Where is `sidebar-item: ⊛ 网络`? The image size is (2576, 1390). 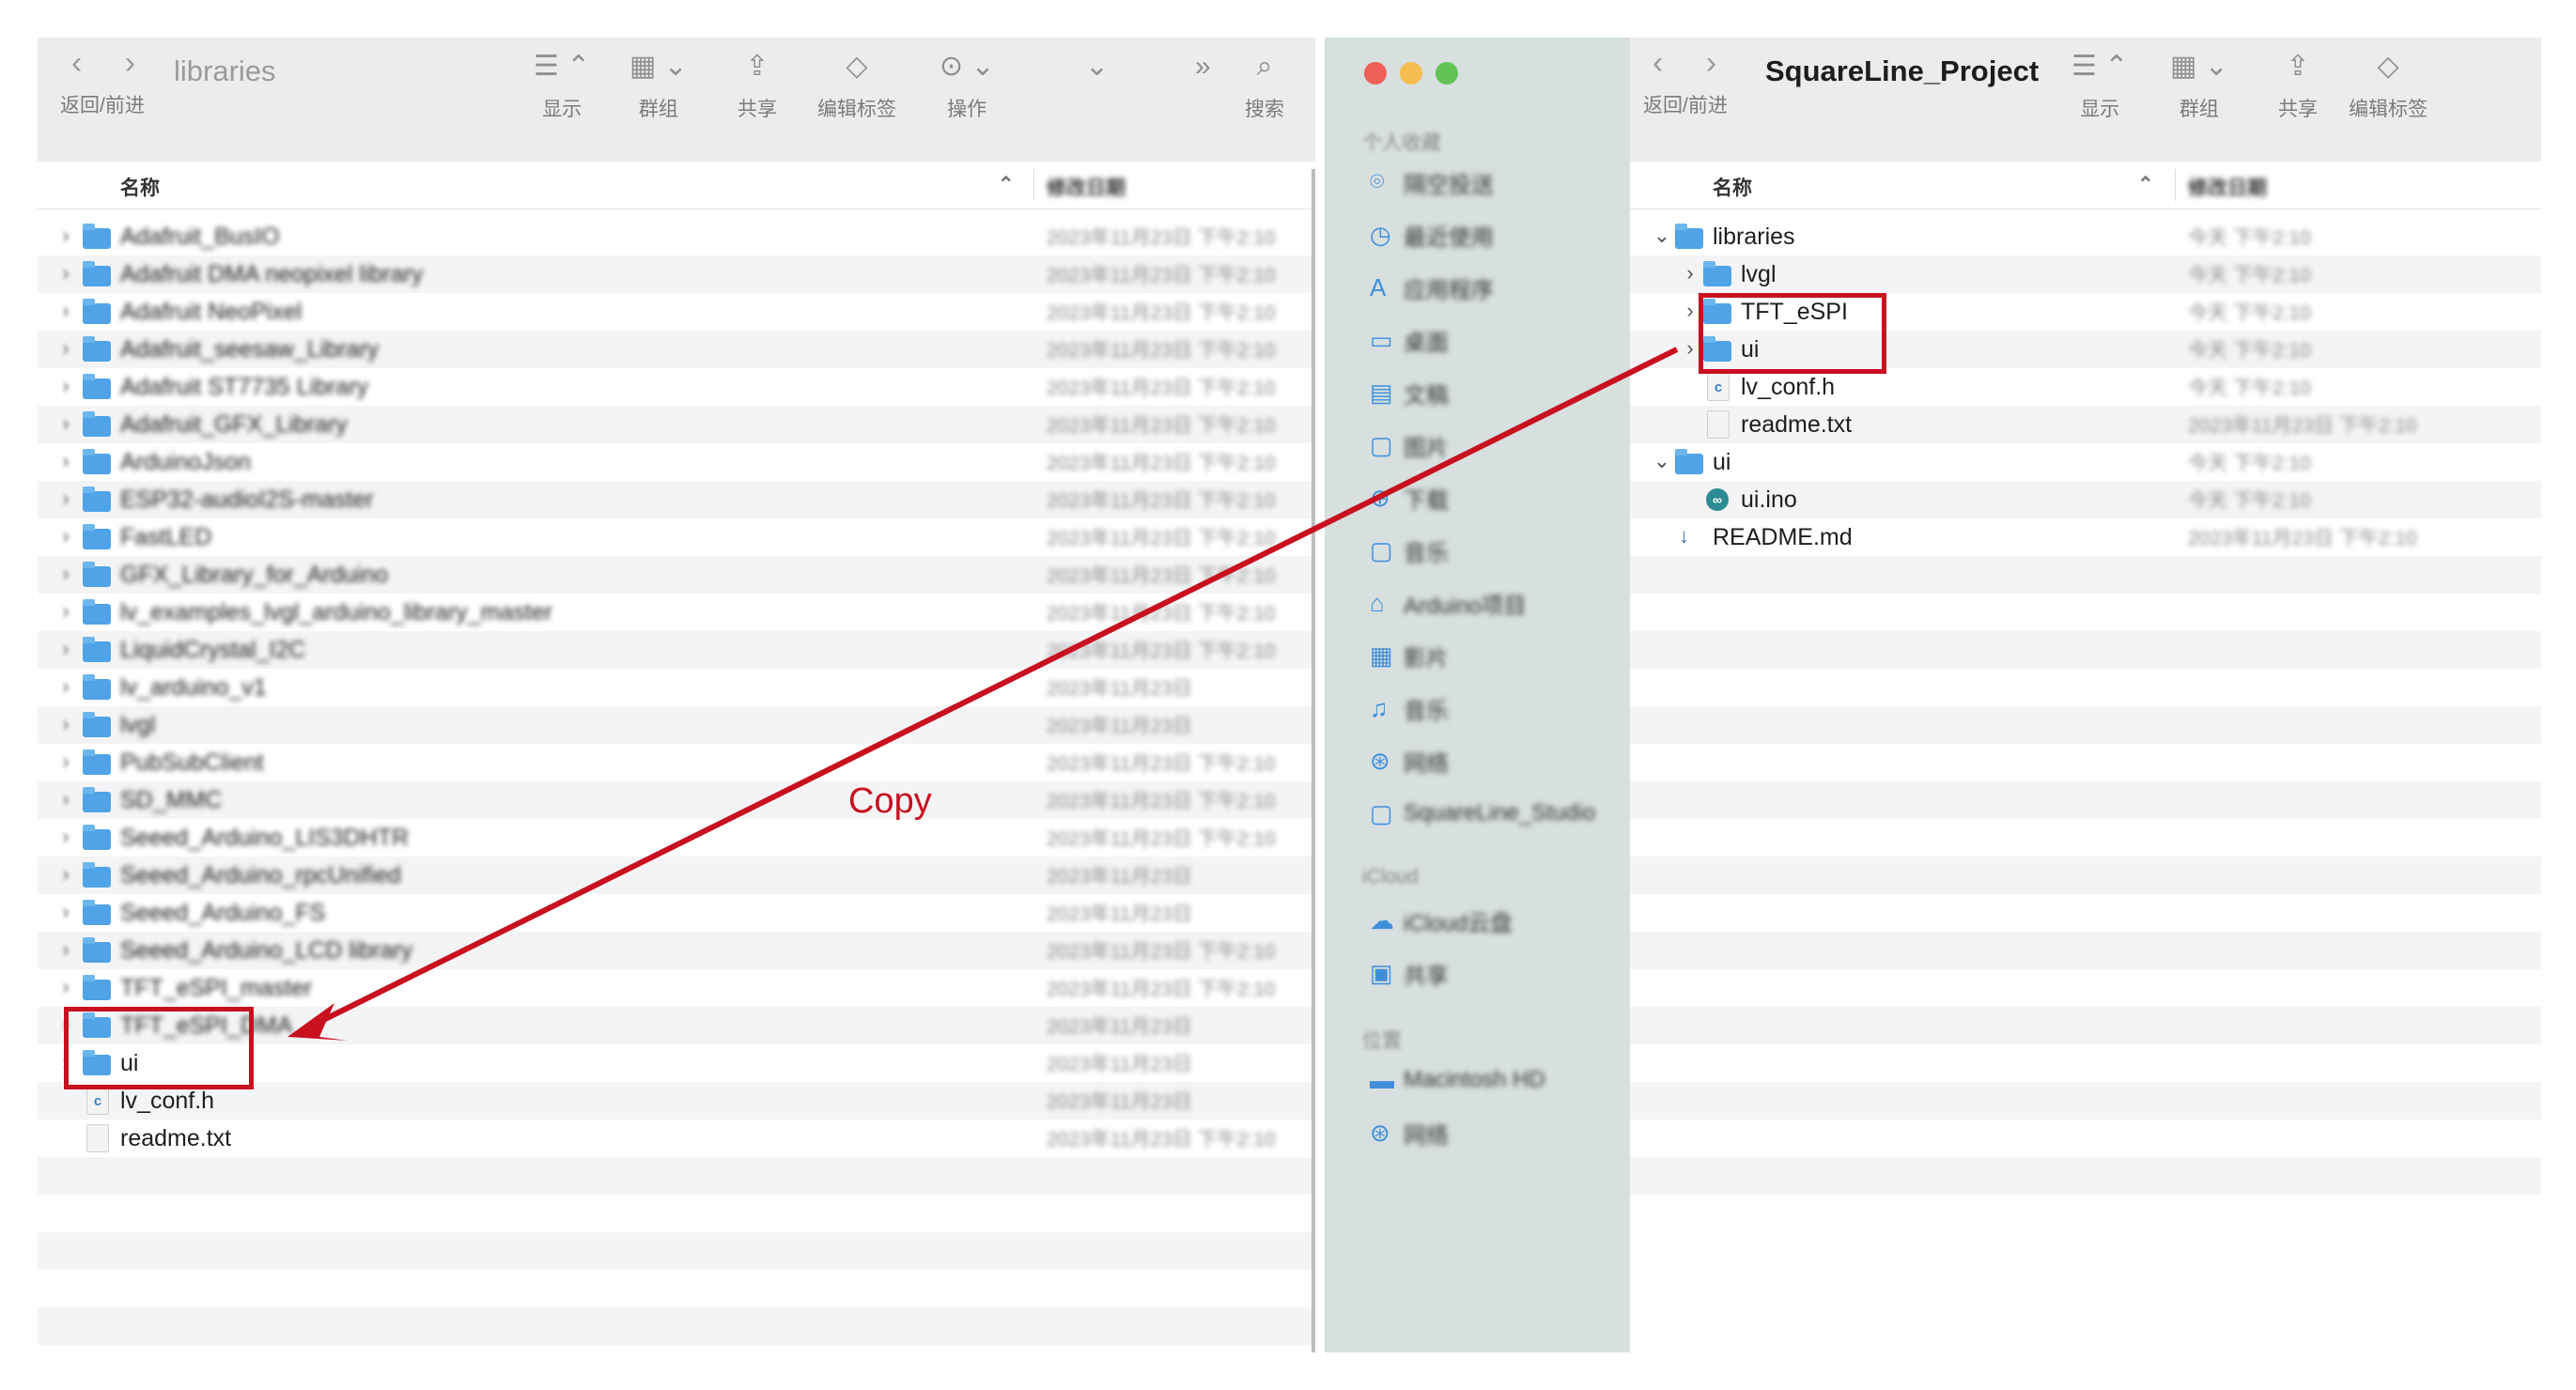
sidebar-item: ⊛ 网络 is located at coordinates (1409, 1133).